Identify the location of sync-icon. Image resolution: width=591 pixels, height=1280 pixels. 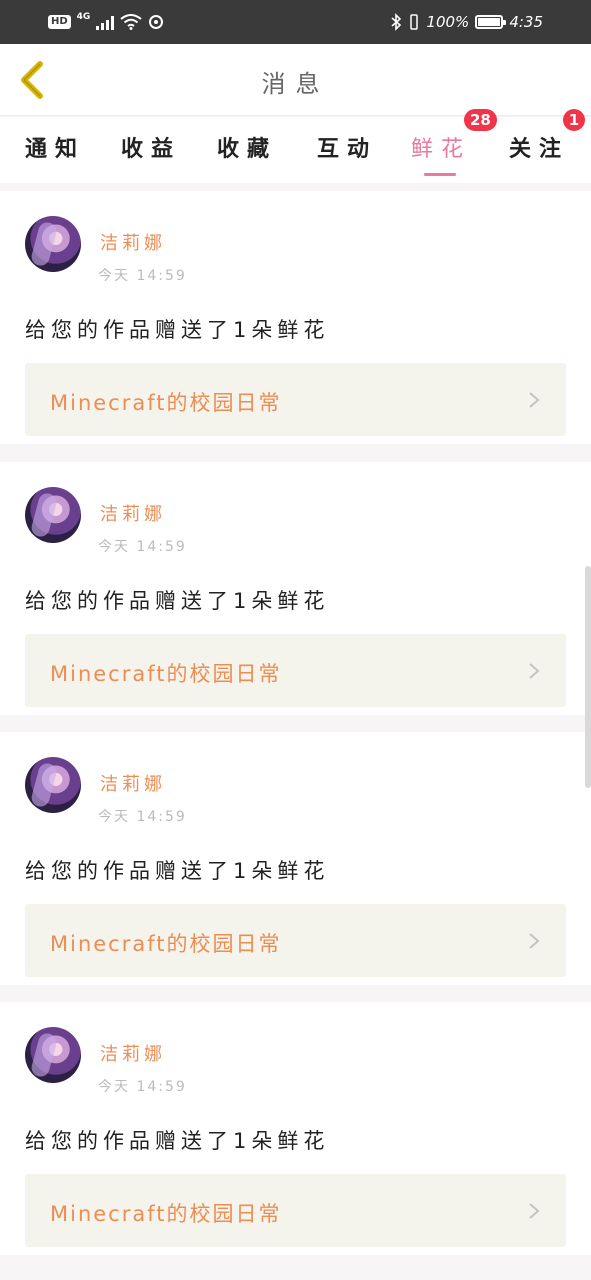
(156, 22).